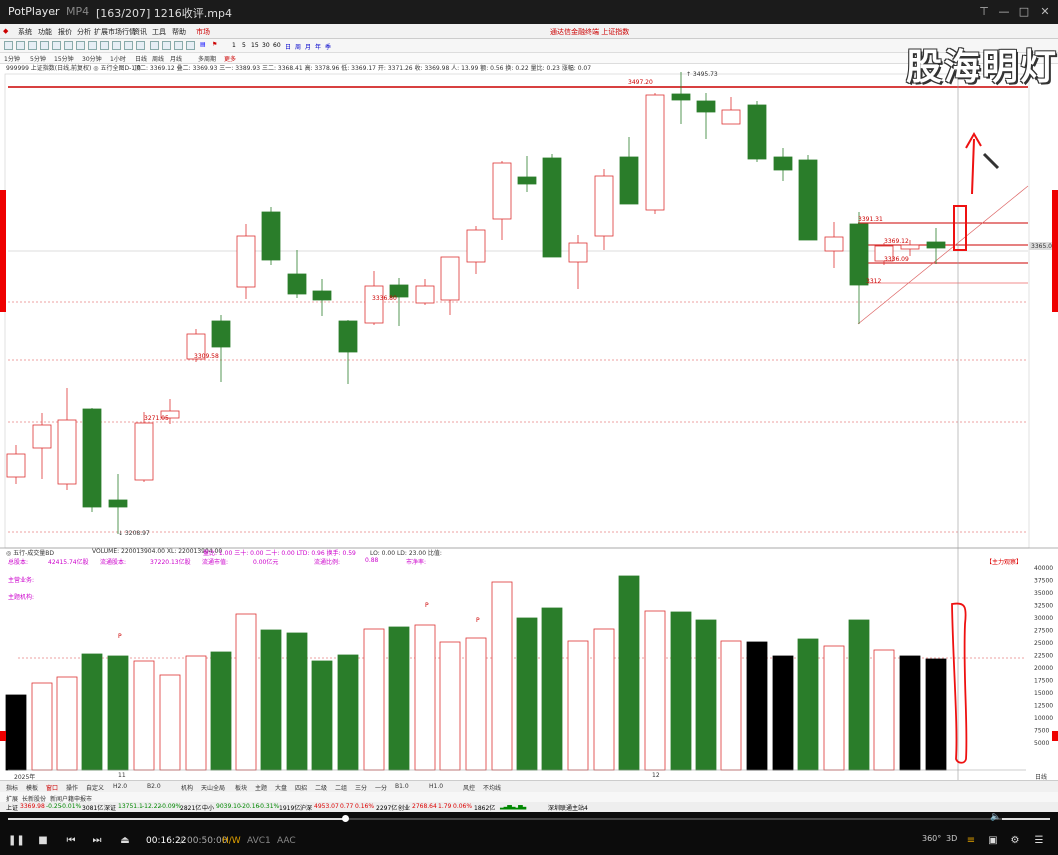 This screenshot has width=1058, height=855. I want to click on indicator-tab: 操作, so click(72, 787).